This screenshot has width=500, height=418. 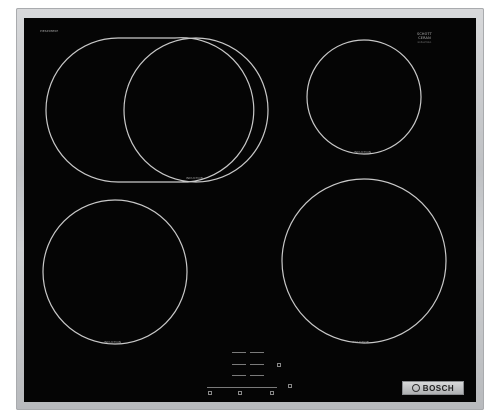 I want to click on control-slider, so click(x=242, y=389).